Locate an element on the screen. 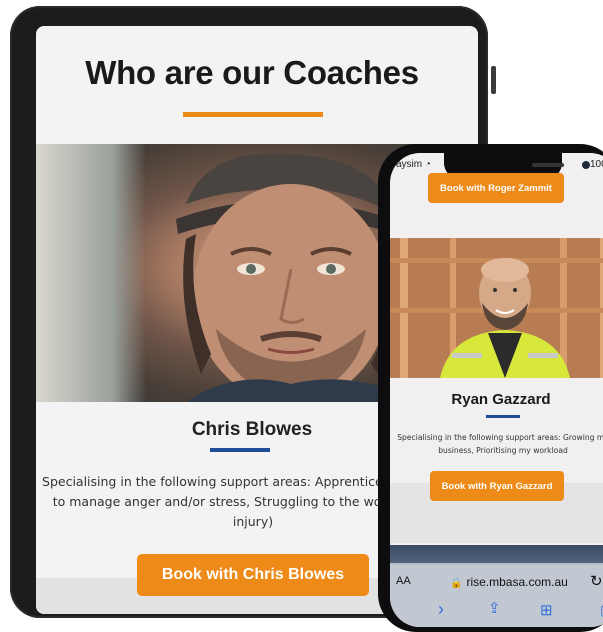  bookmarks-icon: ⊞ is located at coordinates (546, 610).